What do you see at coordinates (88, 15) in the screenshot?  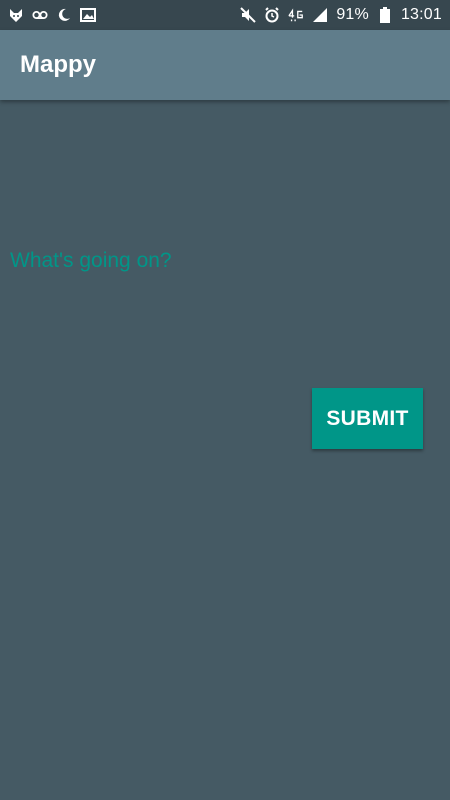 I see `image-icon` at bounding box center [88, 15].